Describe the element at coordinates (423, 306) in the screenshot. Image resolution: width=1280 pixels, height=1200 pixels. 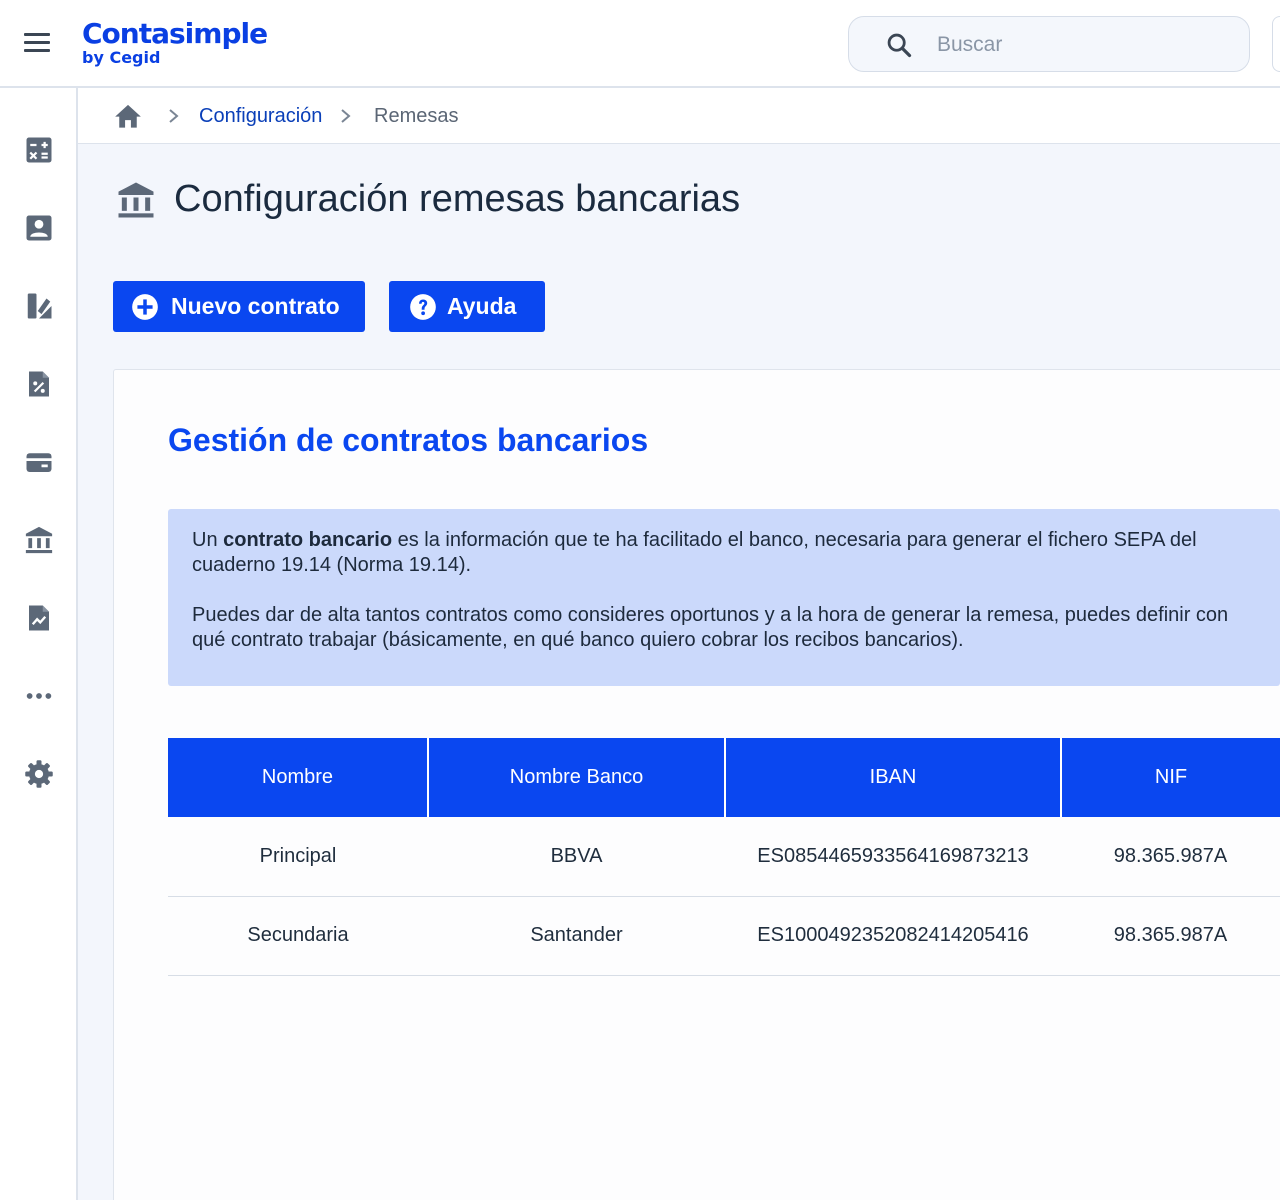
I see `help-circle-icon` at that location.